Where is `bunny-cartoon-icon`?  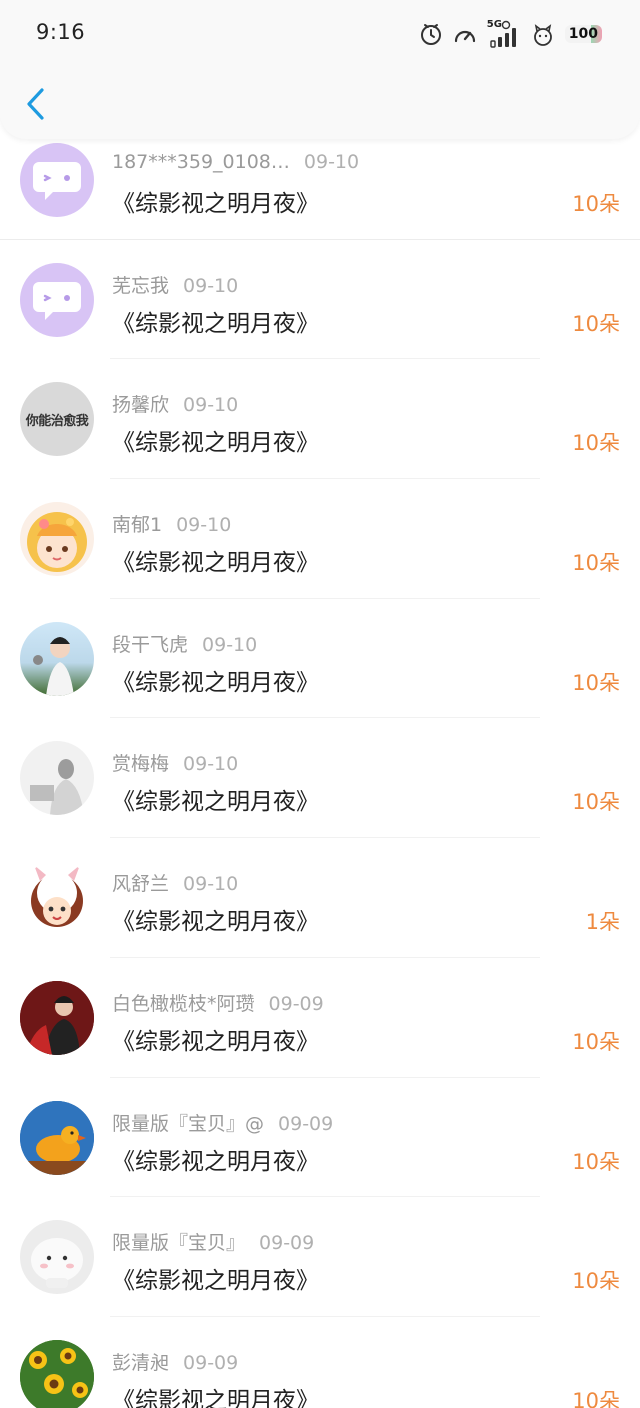
bunny-cartoon-icon is located at coordinates (57, 896).